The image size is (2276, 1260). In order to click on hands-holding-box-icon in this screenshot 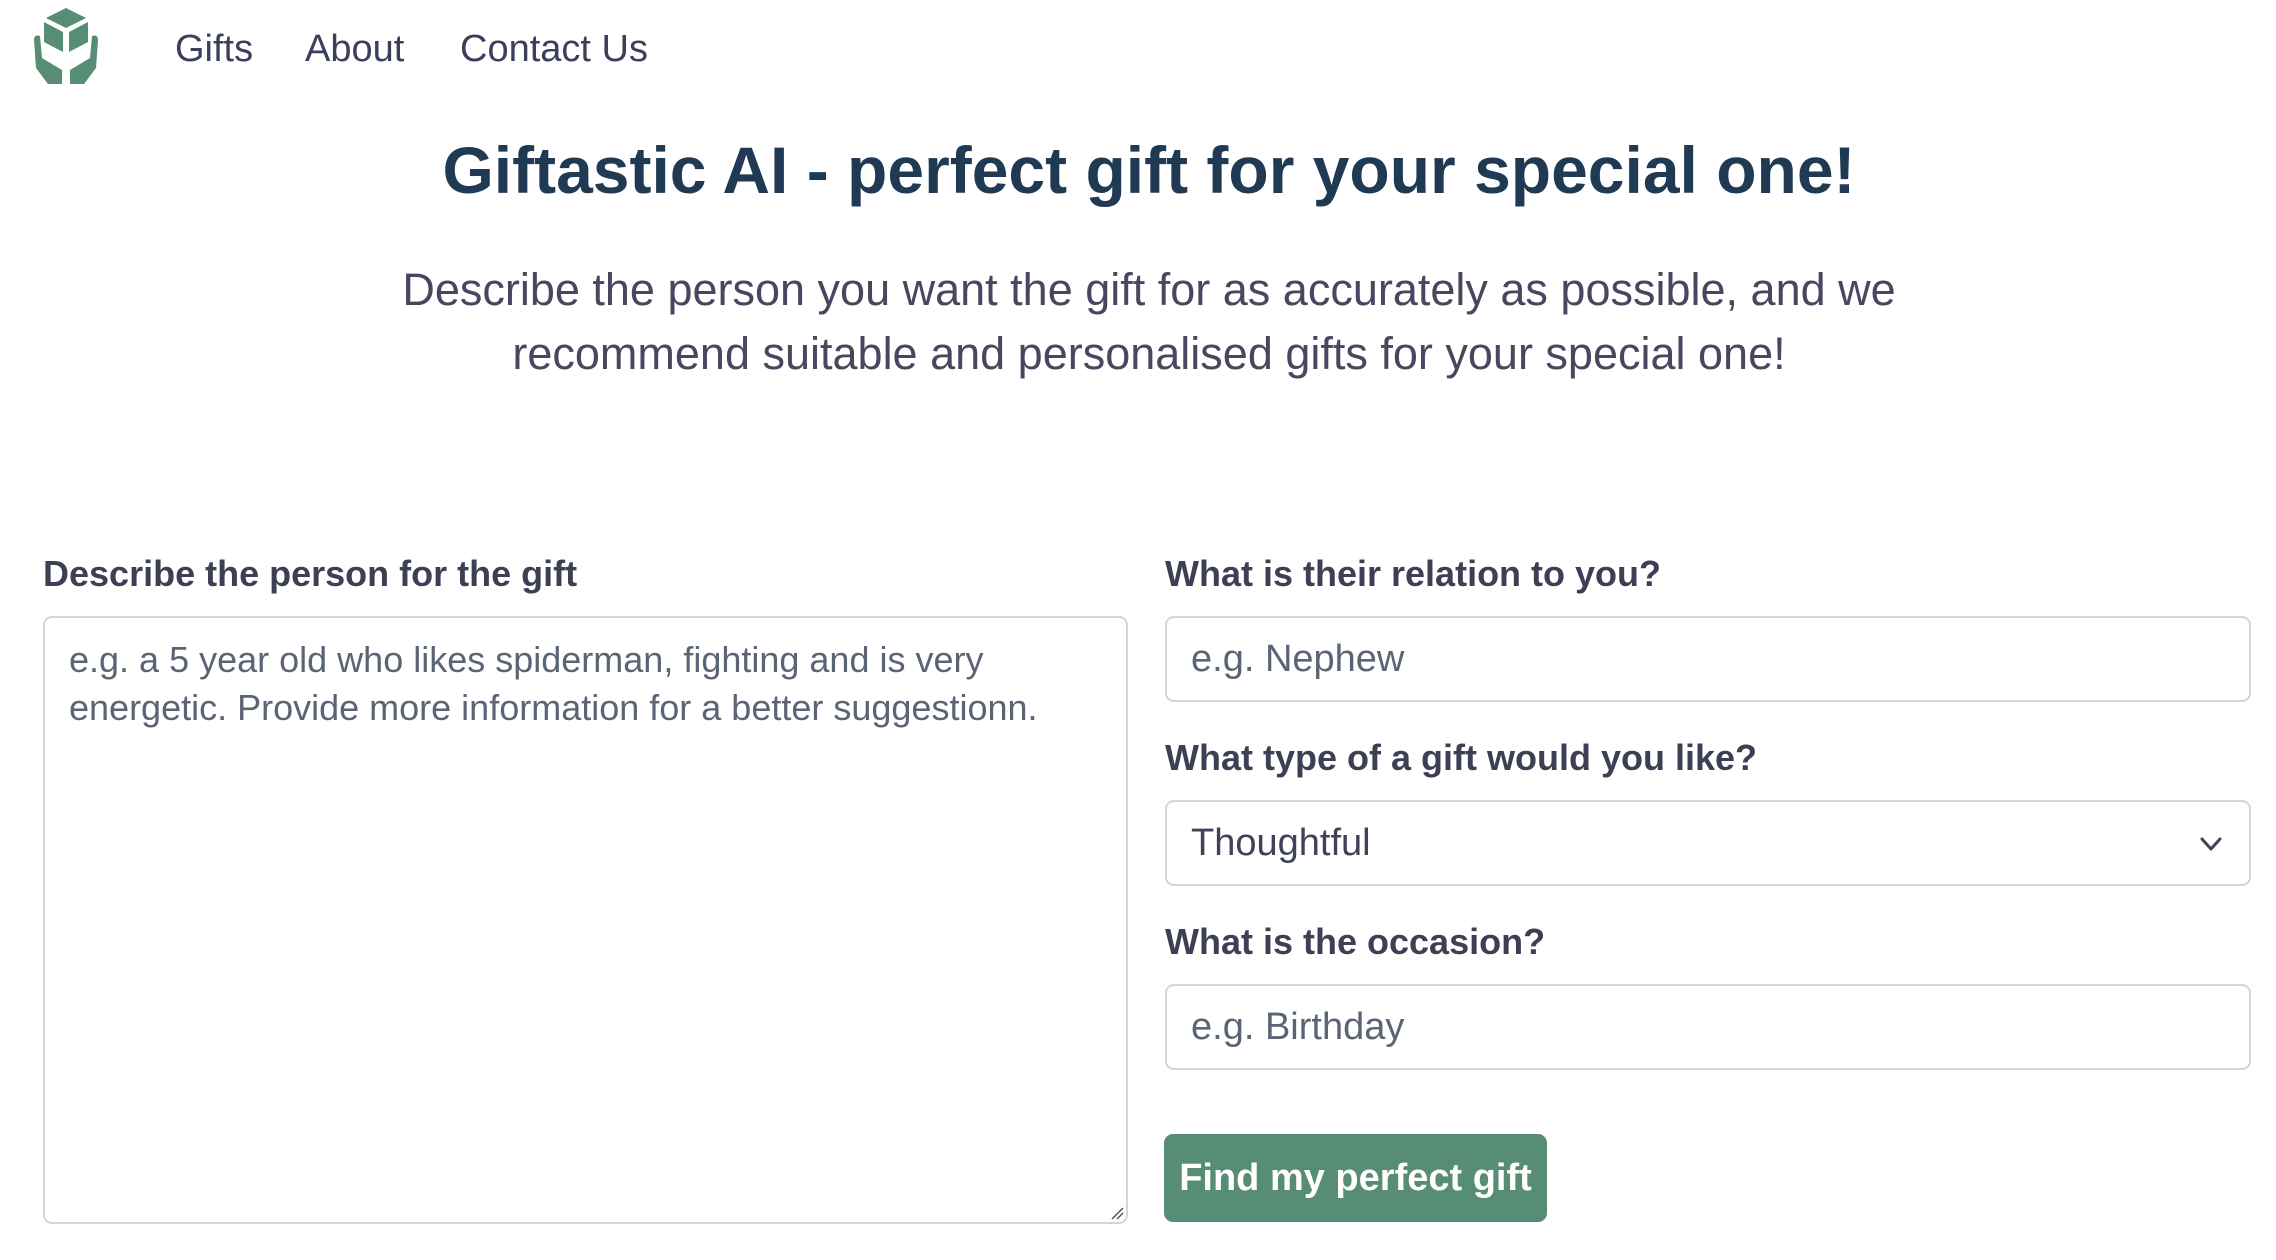, I will do `click(66, 45)`.